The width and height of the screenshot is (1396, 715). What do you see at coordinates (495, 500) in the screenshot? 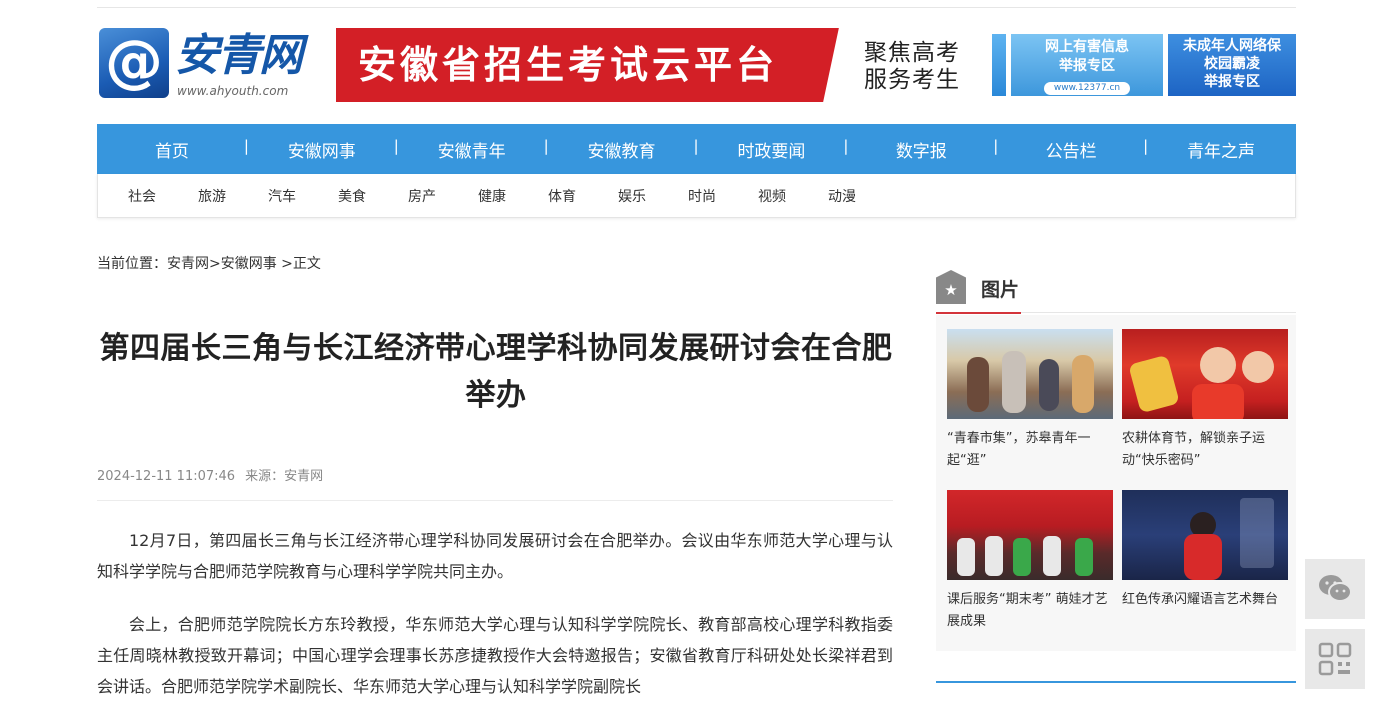
I see `meta-divider` at bounding box center [495, 500].